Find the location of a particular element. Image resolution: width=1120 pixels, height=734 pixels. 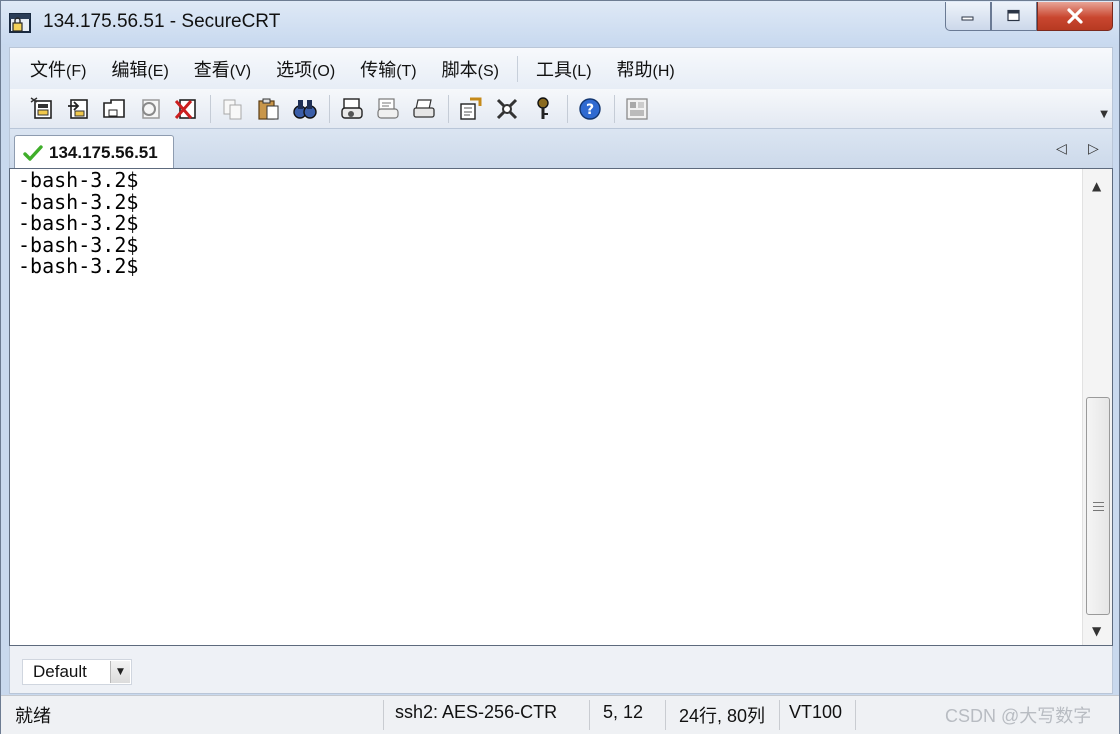

minimize-button is located at coordinates (968, 16).